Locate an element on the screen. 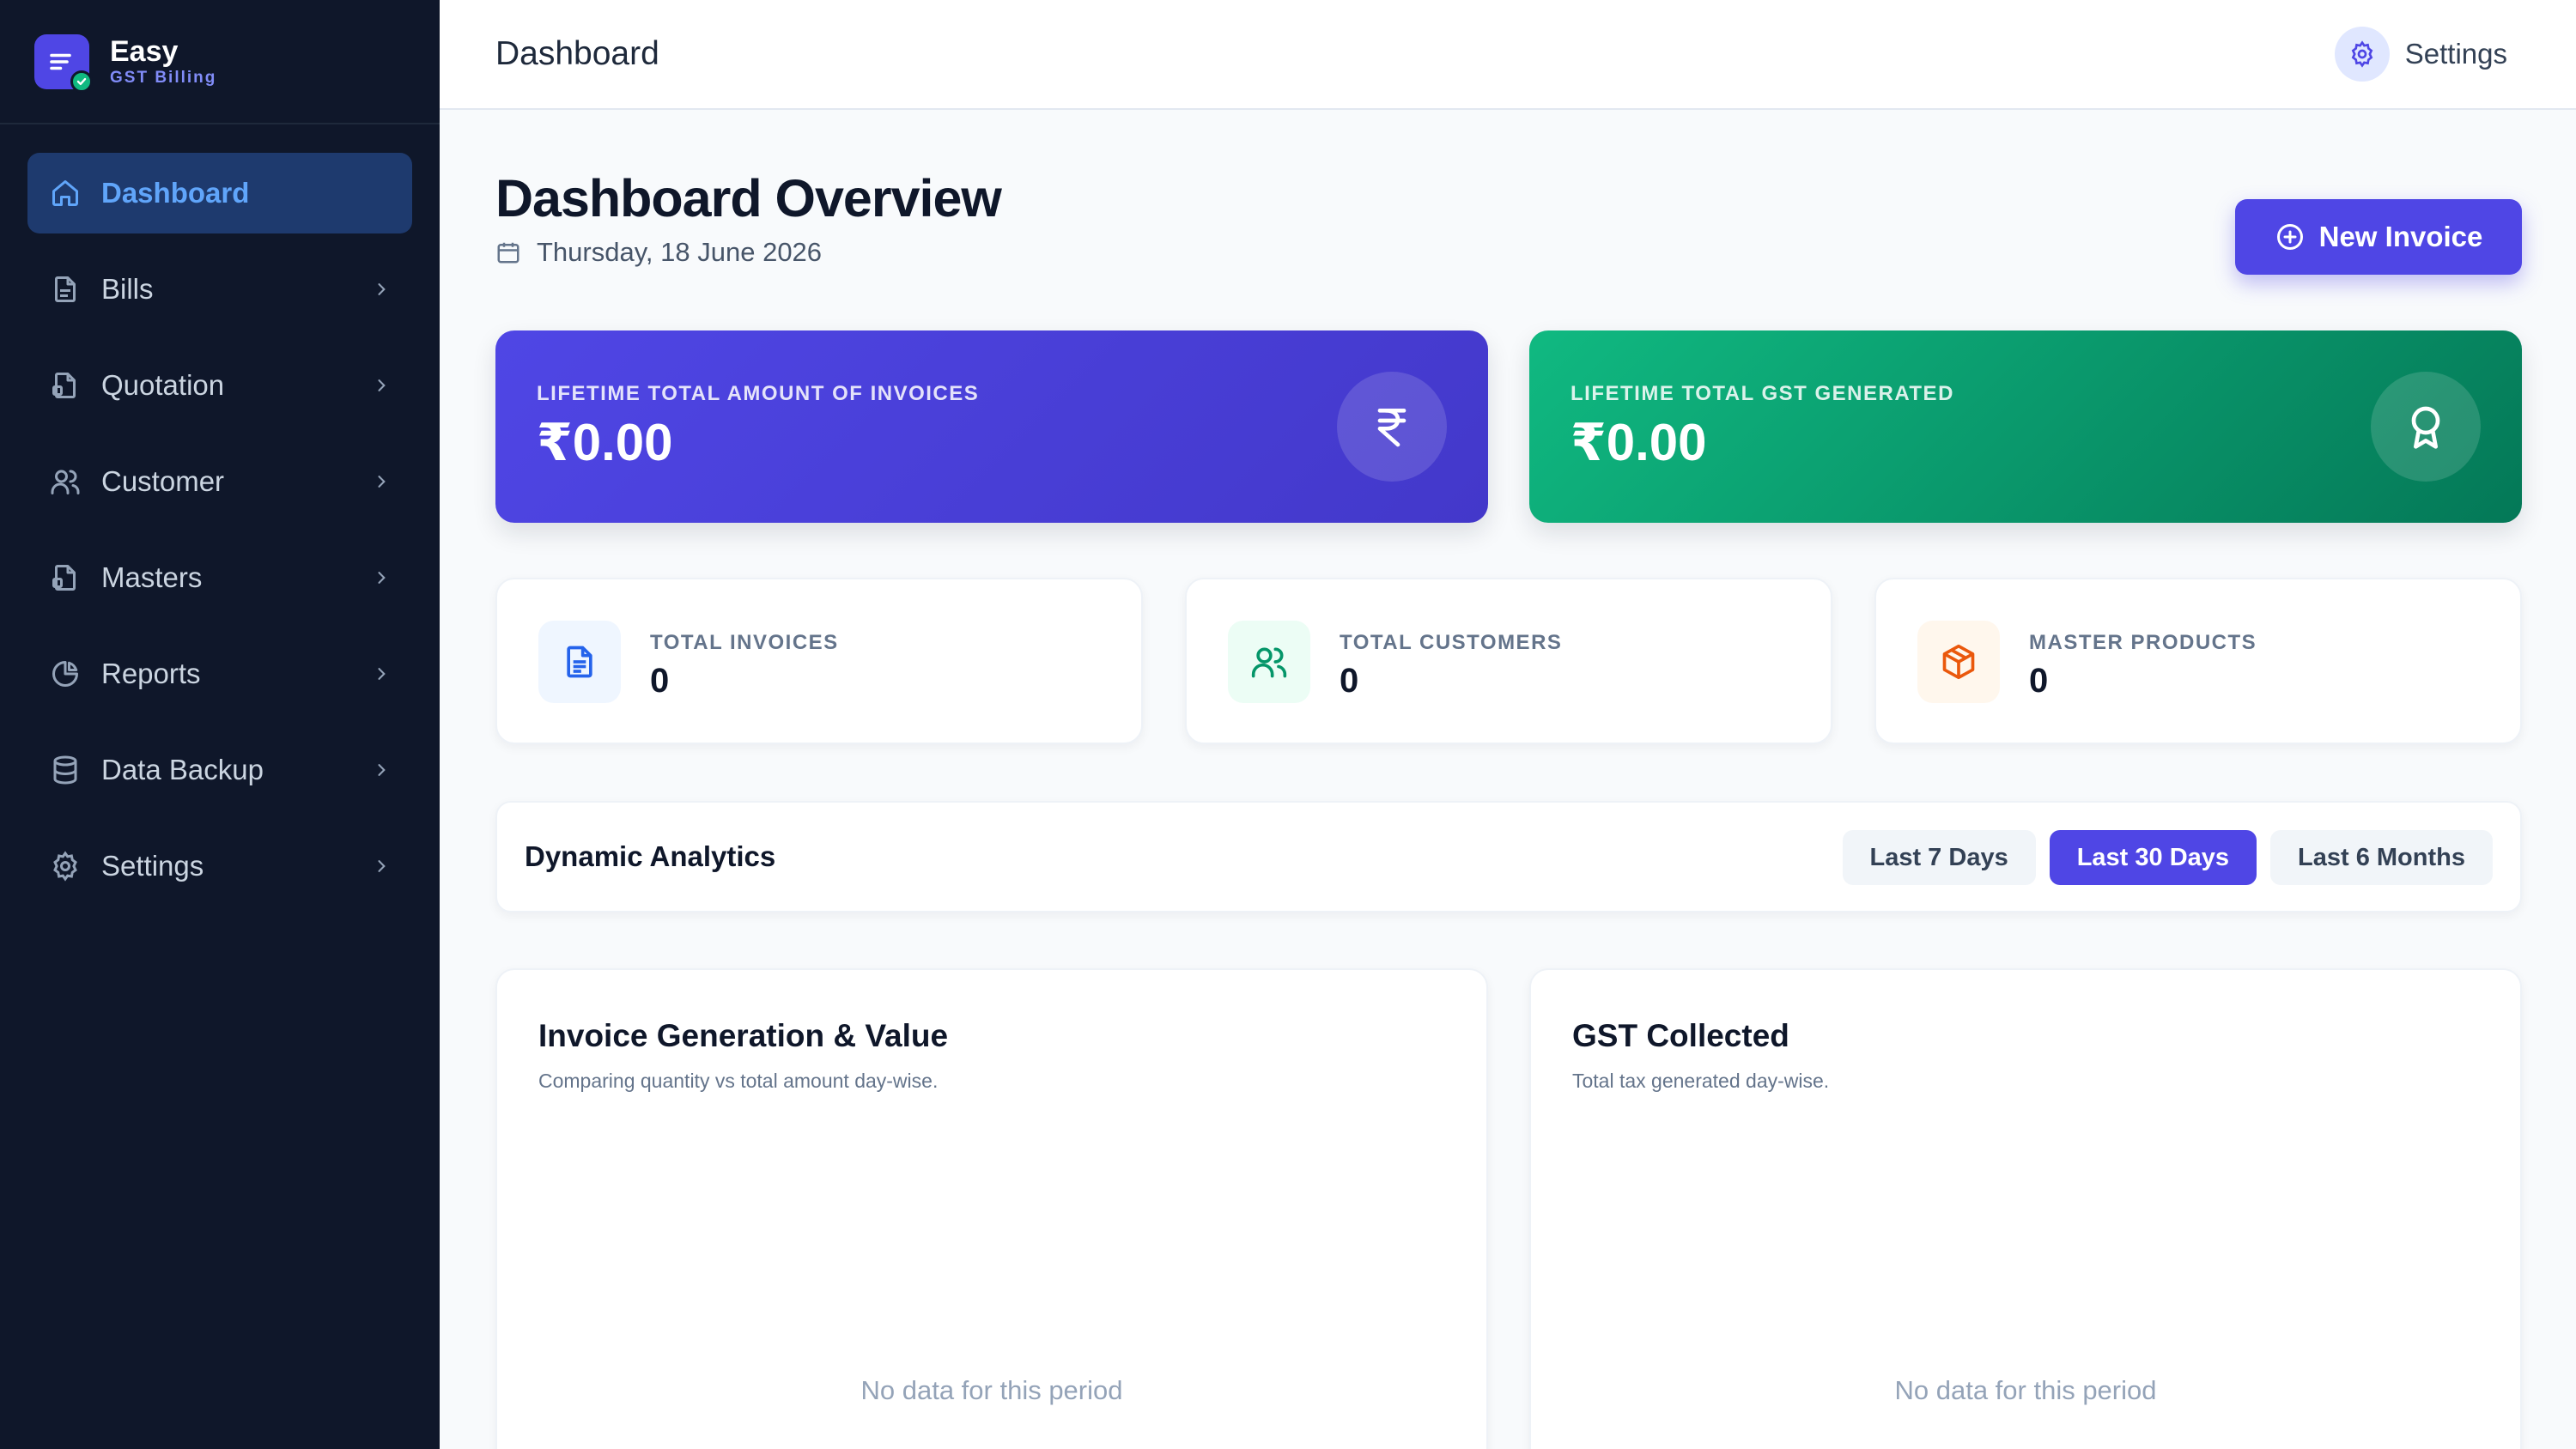 Image resolution: width=2576 pixels, height=1449 pixels. topbar: Dashboard Settings is located at coordinates (1508, 55).